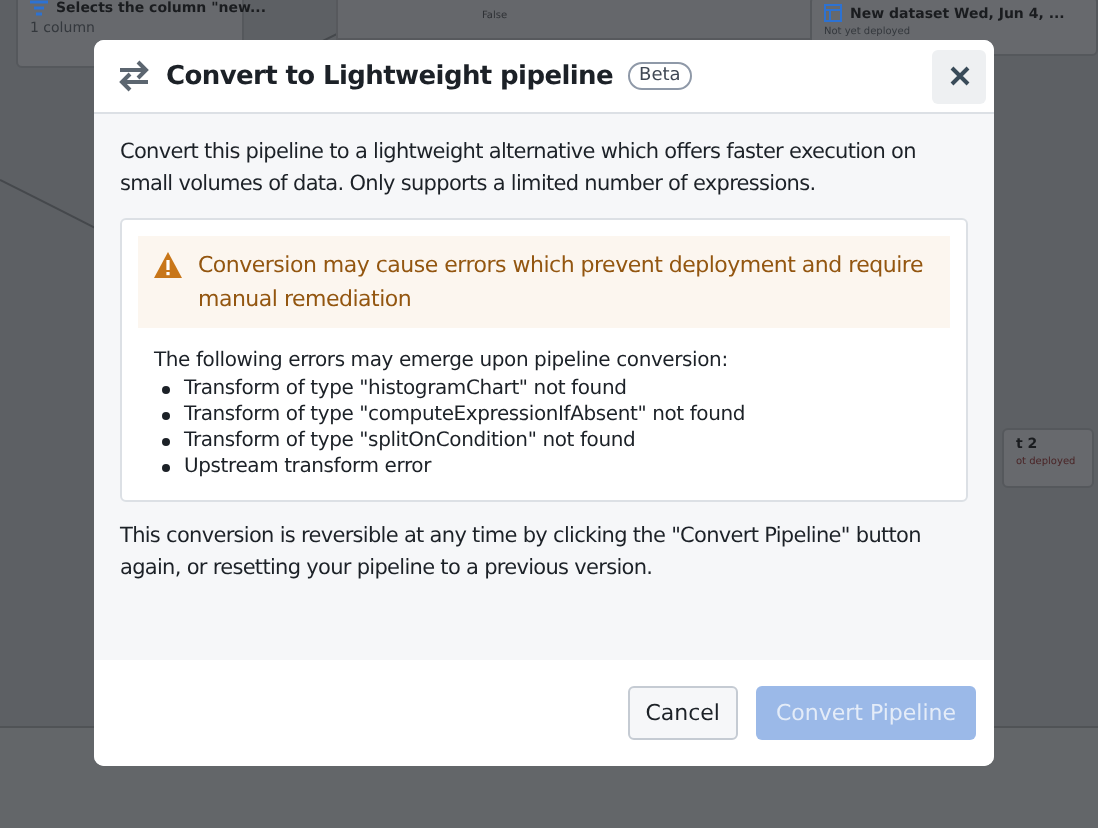 The width and height of the screenshot is (1098, 828). What do you see at coordinates (442, 361) in the screenshot?
I see `errors-intro: The following errors may emerge upon pipeline conversion:` at bounding box center [442, 361].